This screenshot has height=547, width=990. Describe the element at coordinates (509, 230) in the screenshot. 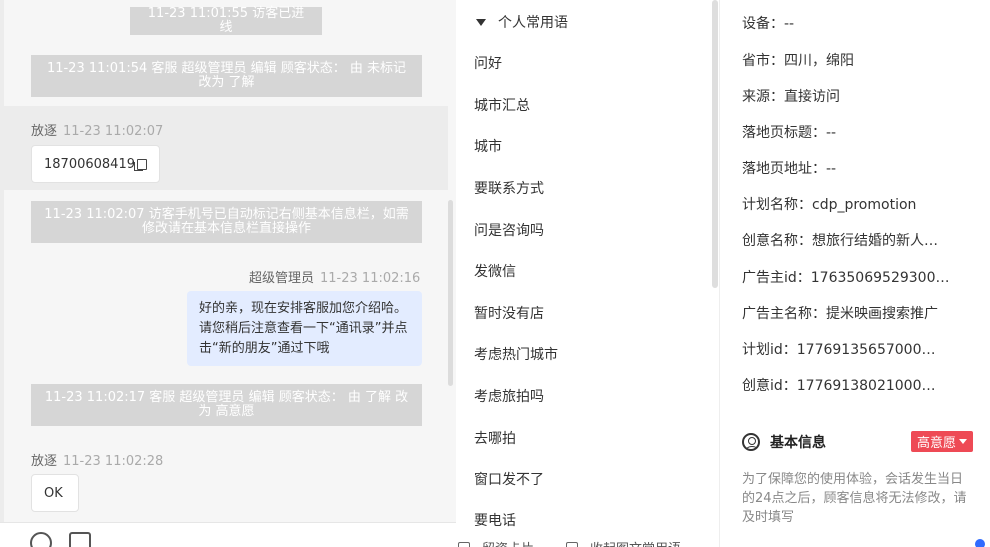

I see `phrase-item: 问是咨询吗` at that location.